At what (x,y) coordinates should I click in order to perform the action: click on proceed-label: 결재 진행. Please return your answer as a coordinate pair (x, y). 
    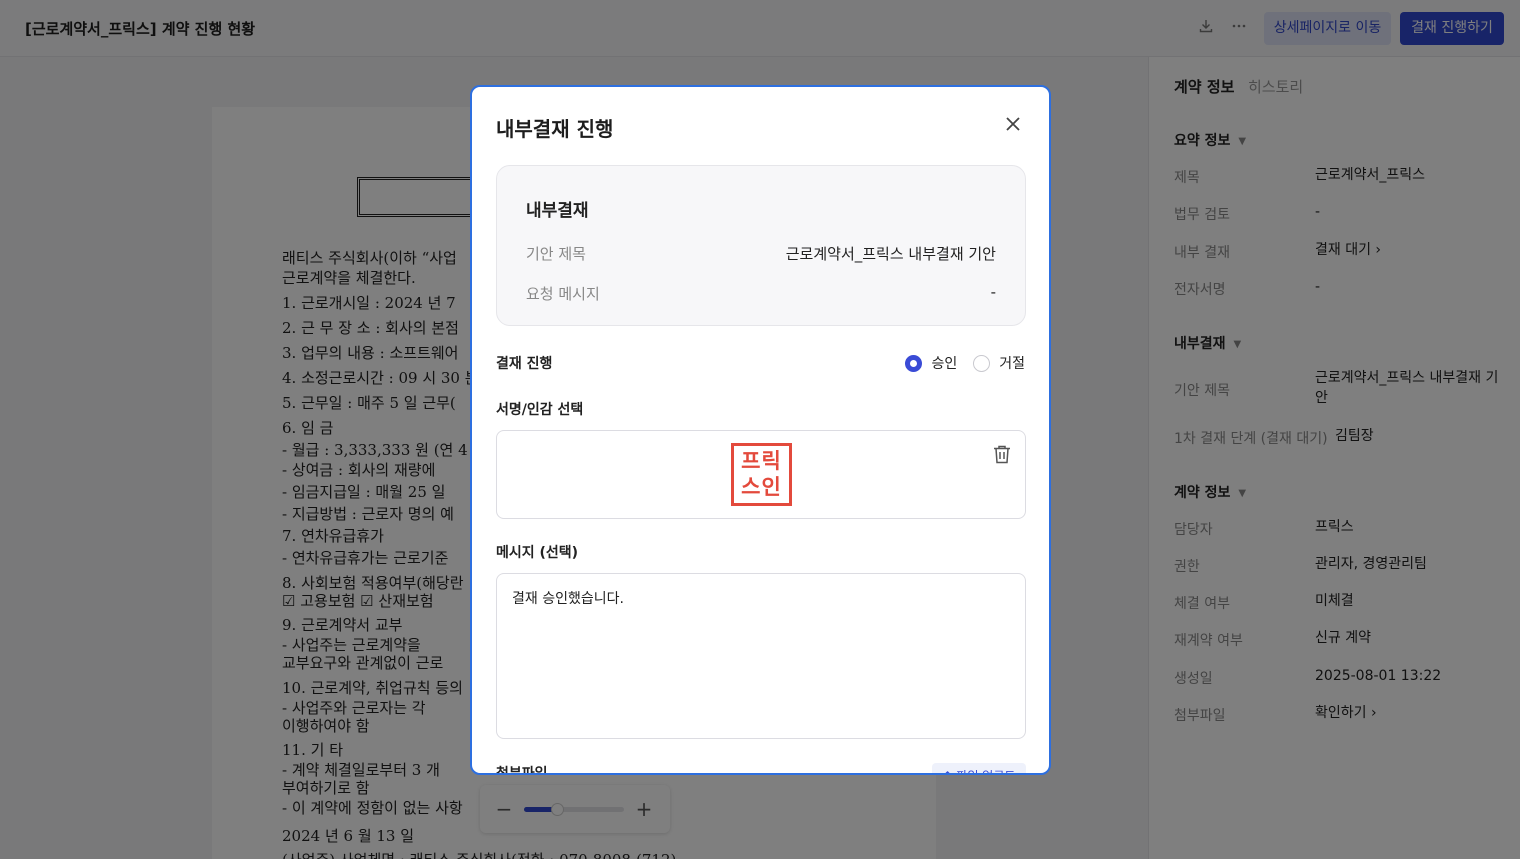
    Looking at the image, I should click on (524, 364).